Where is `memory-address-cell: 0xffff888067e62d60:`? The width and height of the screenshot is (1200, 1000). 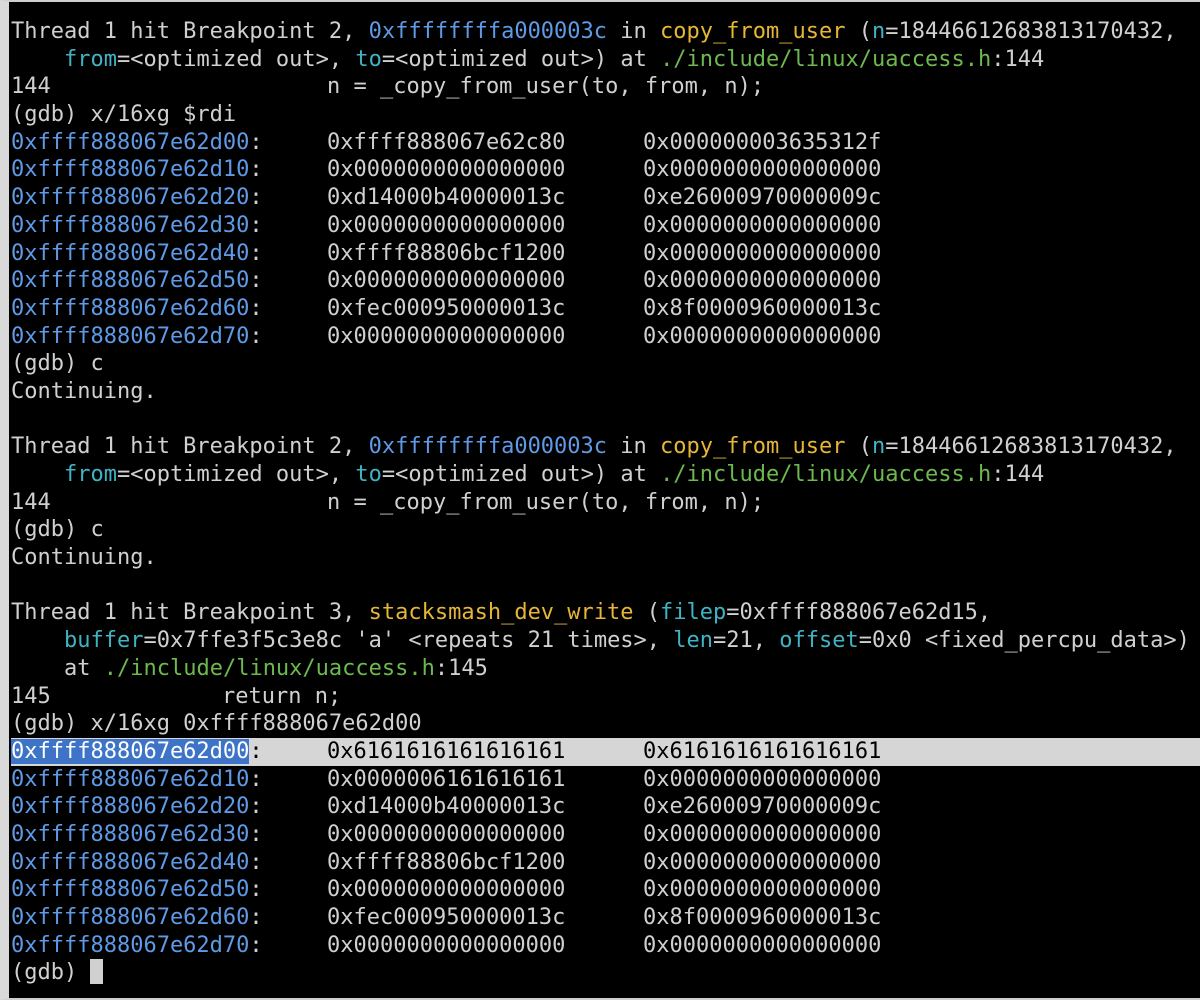
memory-address-cell: 0xffff888067e62d60: is located at coordinates (169, 918).